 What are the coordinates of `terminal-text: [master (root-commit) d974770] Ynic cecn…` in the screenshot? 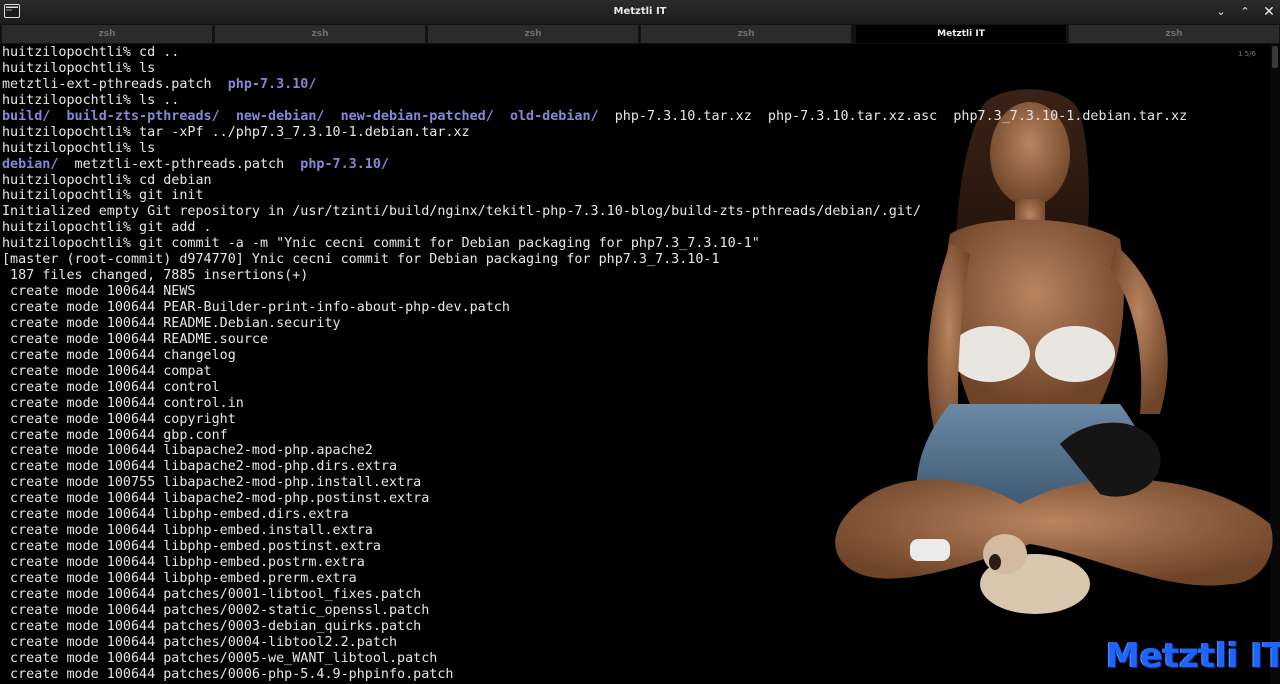 It's located at (361, 260).